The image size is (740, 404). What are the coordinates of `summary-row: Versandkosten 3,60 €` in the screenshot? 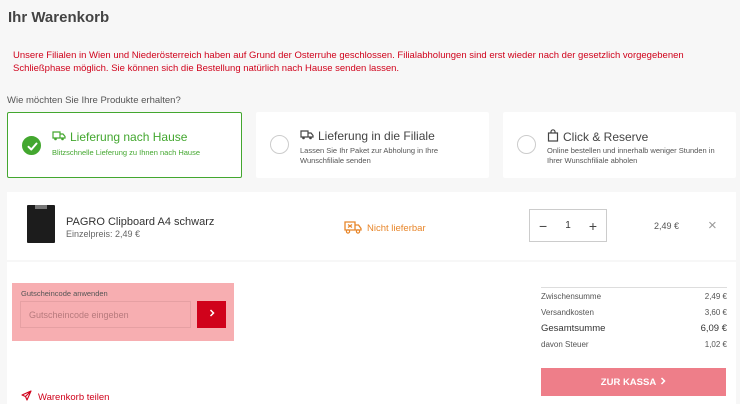 It's located at (634, 312).